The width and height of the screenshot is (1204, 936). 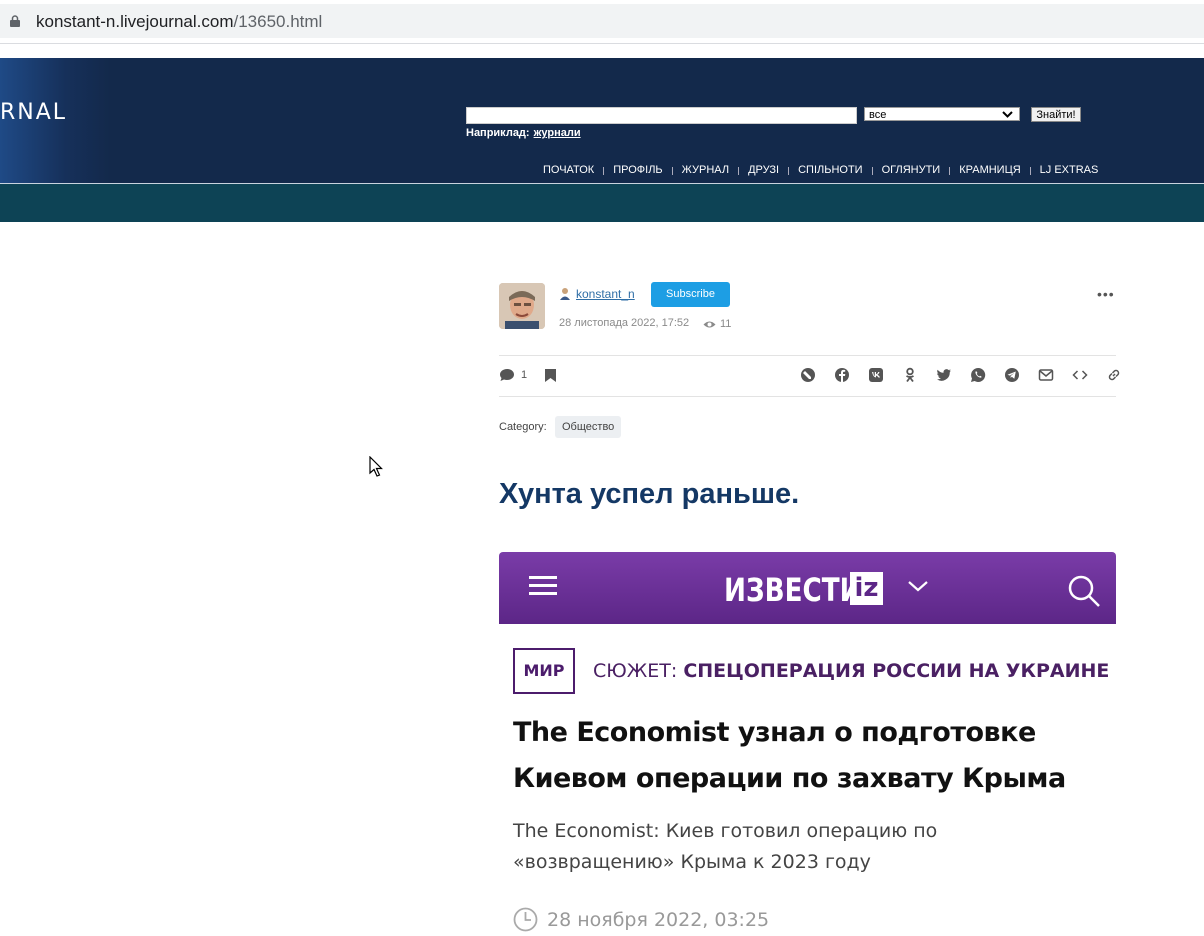 I want to click on section-badge: МИР, so click(x=544, y=671).